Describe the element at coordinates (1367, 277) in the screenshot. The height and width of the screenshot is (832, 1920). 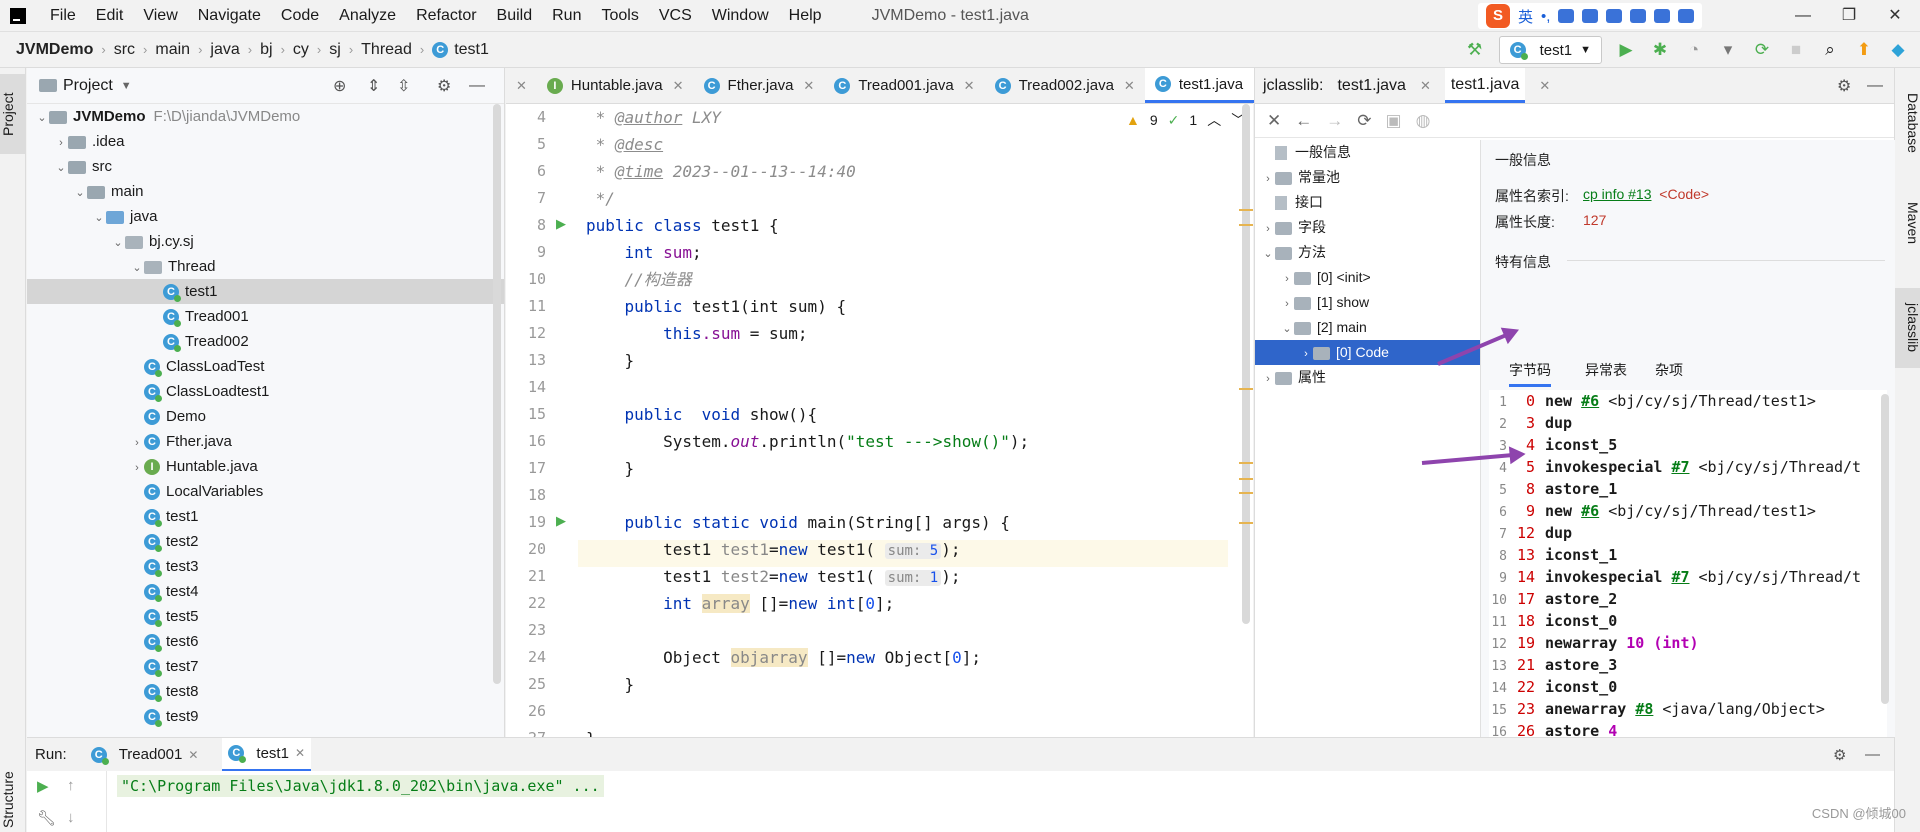
I see `jclasslib-tree-item: › [0] <init>` at that location.